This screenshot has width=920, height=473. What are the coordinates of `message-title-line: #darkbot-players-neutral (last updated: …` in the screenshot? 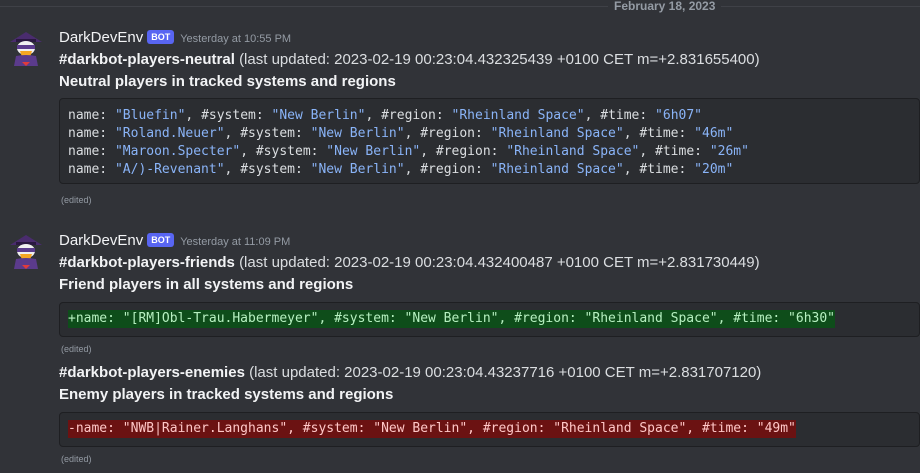 It's located at (409, 59).